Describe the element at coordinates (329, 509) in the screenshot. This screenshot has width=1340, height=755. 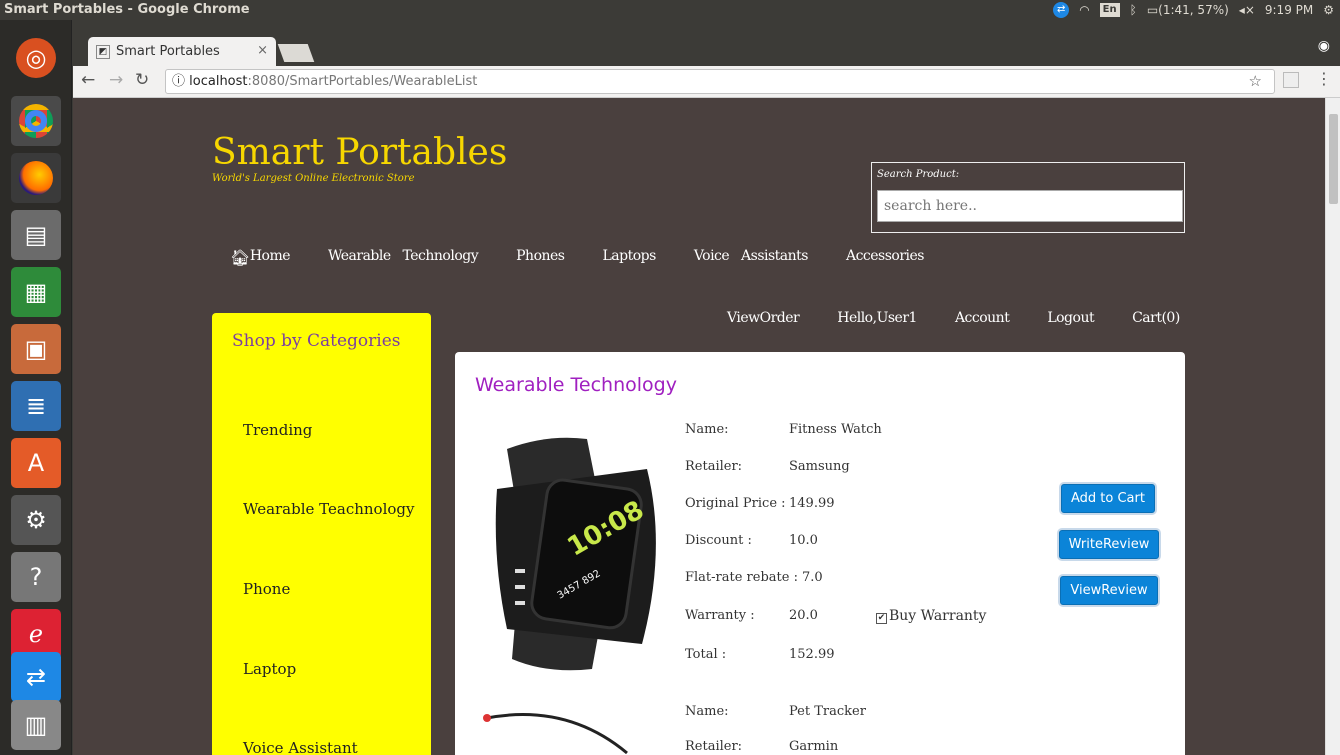
I see `sidebar-item-wearable: Wearable Teachnology` at that location.